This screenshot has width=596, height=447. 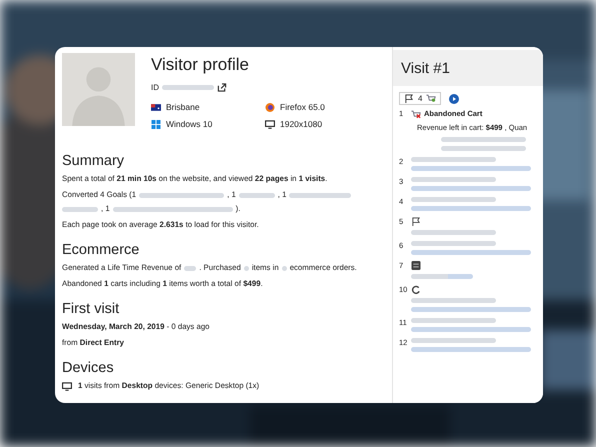 What do you see at coordinates (189, 124) in the screenshot?
I see `operating-system: Windows 10` at bounding box center [189, 124].